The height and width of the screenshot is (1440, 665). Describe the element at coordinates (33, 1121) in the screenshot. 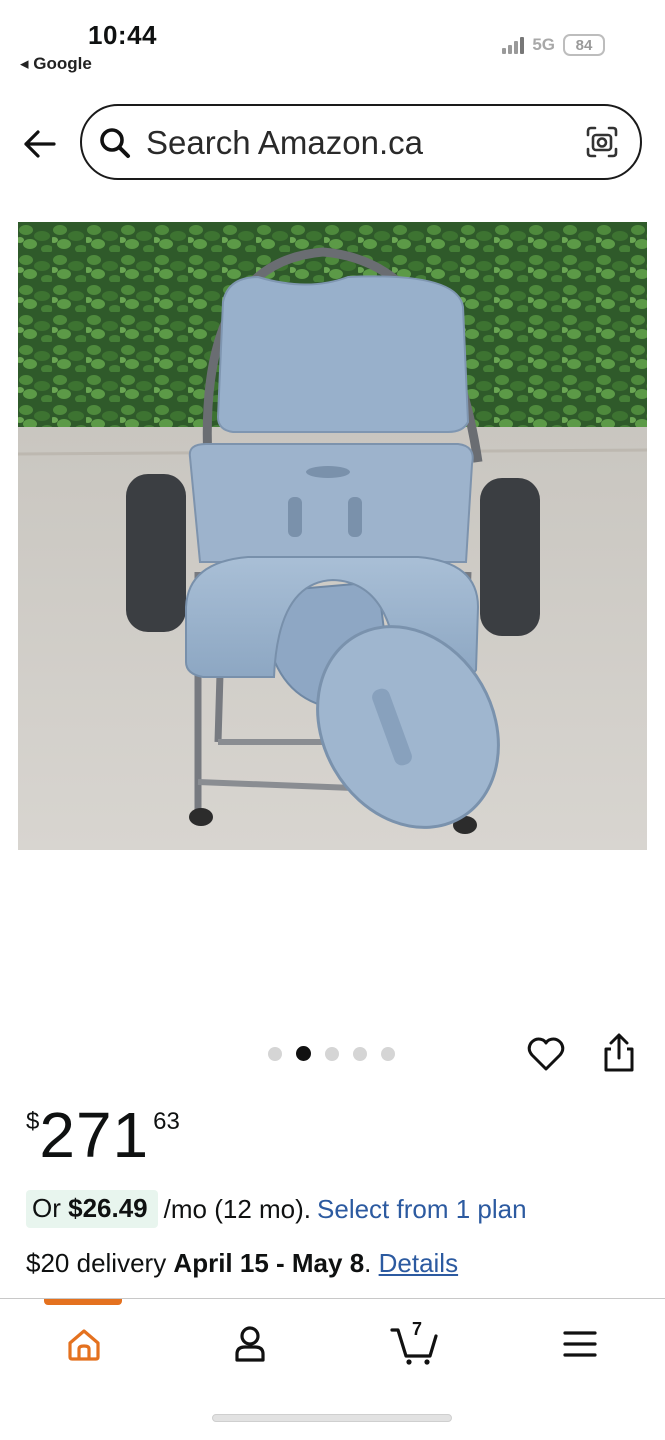

I see `price-currency: $` at that location.